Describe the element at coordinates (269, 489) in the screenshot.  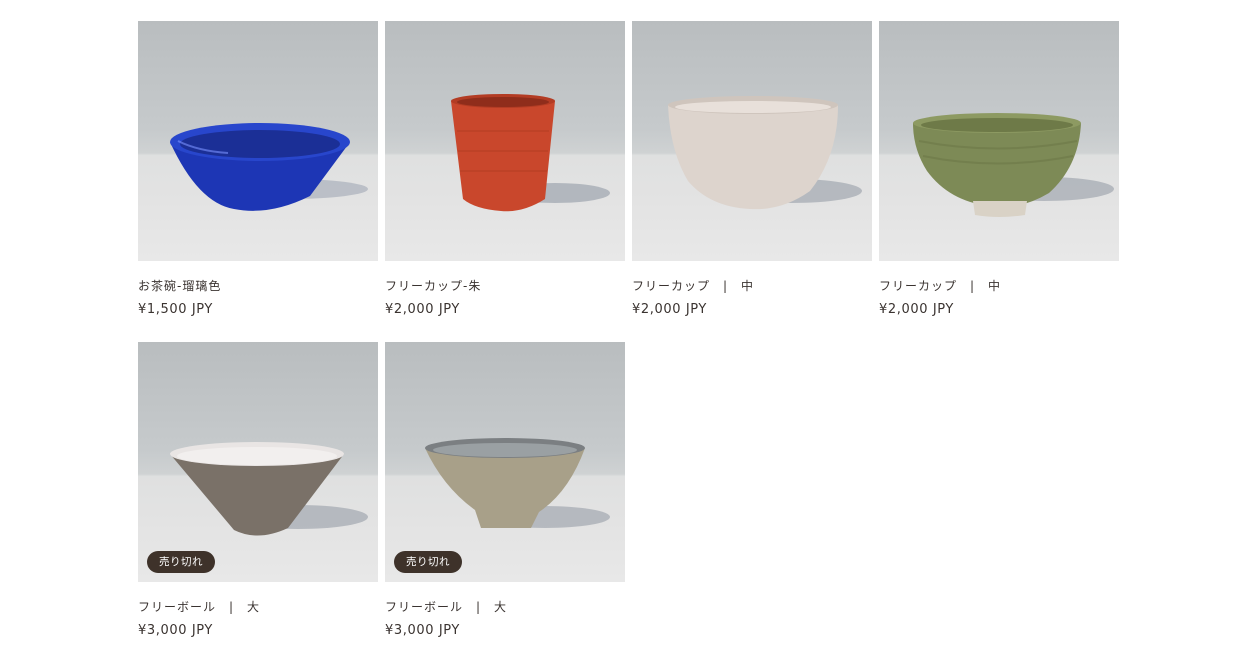
I see `grey-bowl-photo` at that location.